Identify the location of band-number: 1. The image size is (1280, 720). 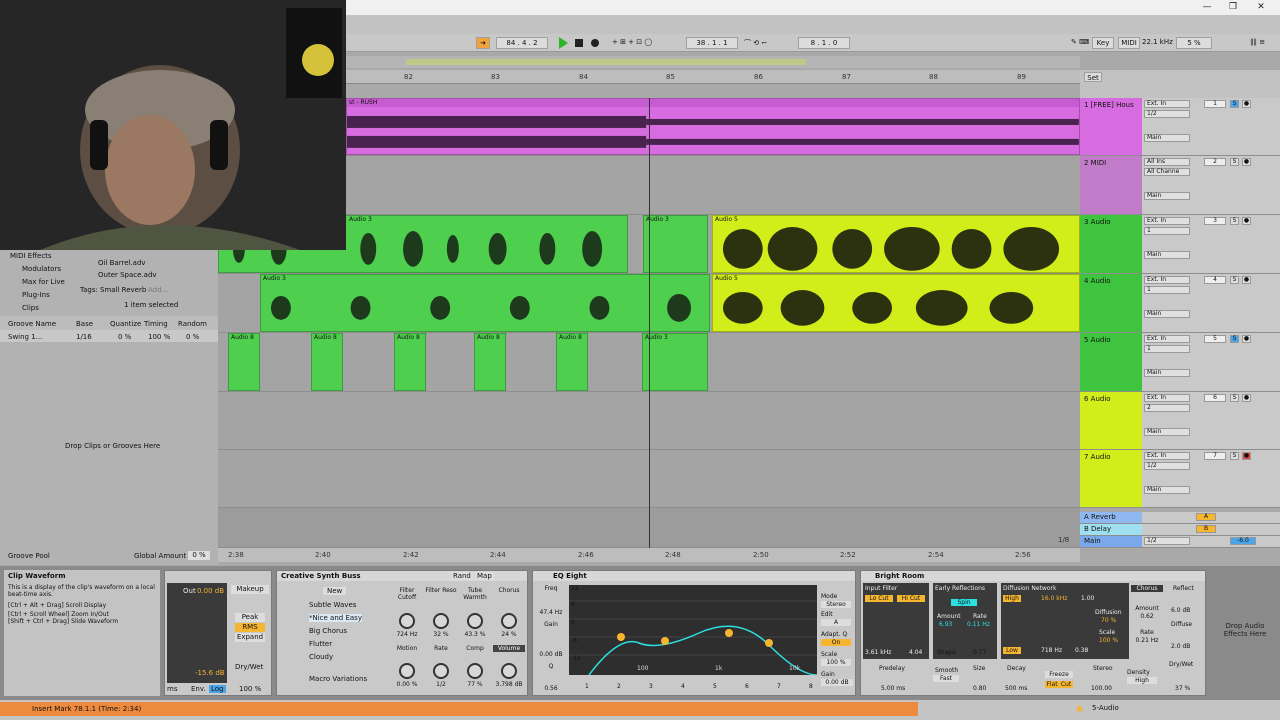
(587, 686).